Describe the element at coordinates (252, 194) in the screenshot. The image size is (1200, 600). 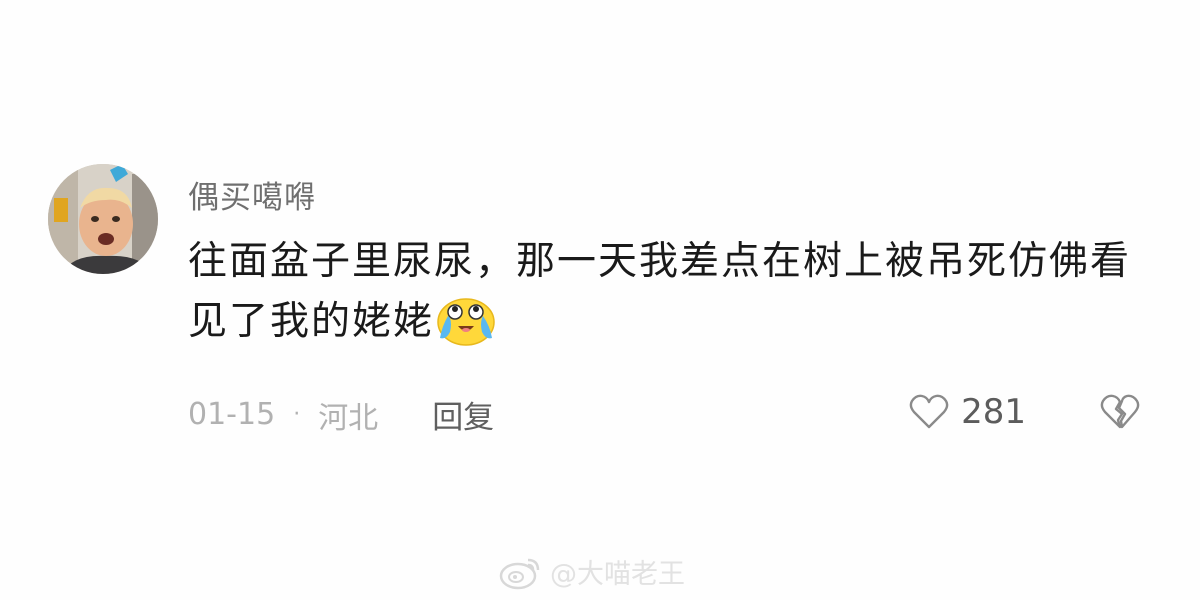
I see `comment-username: 偶买噶嘚` at that location.